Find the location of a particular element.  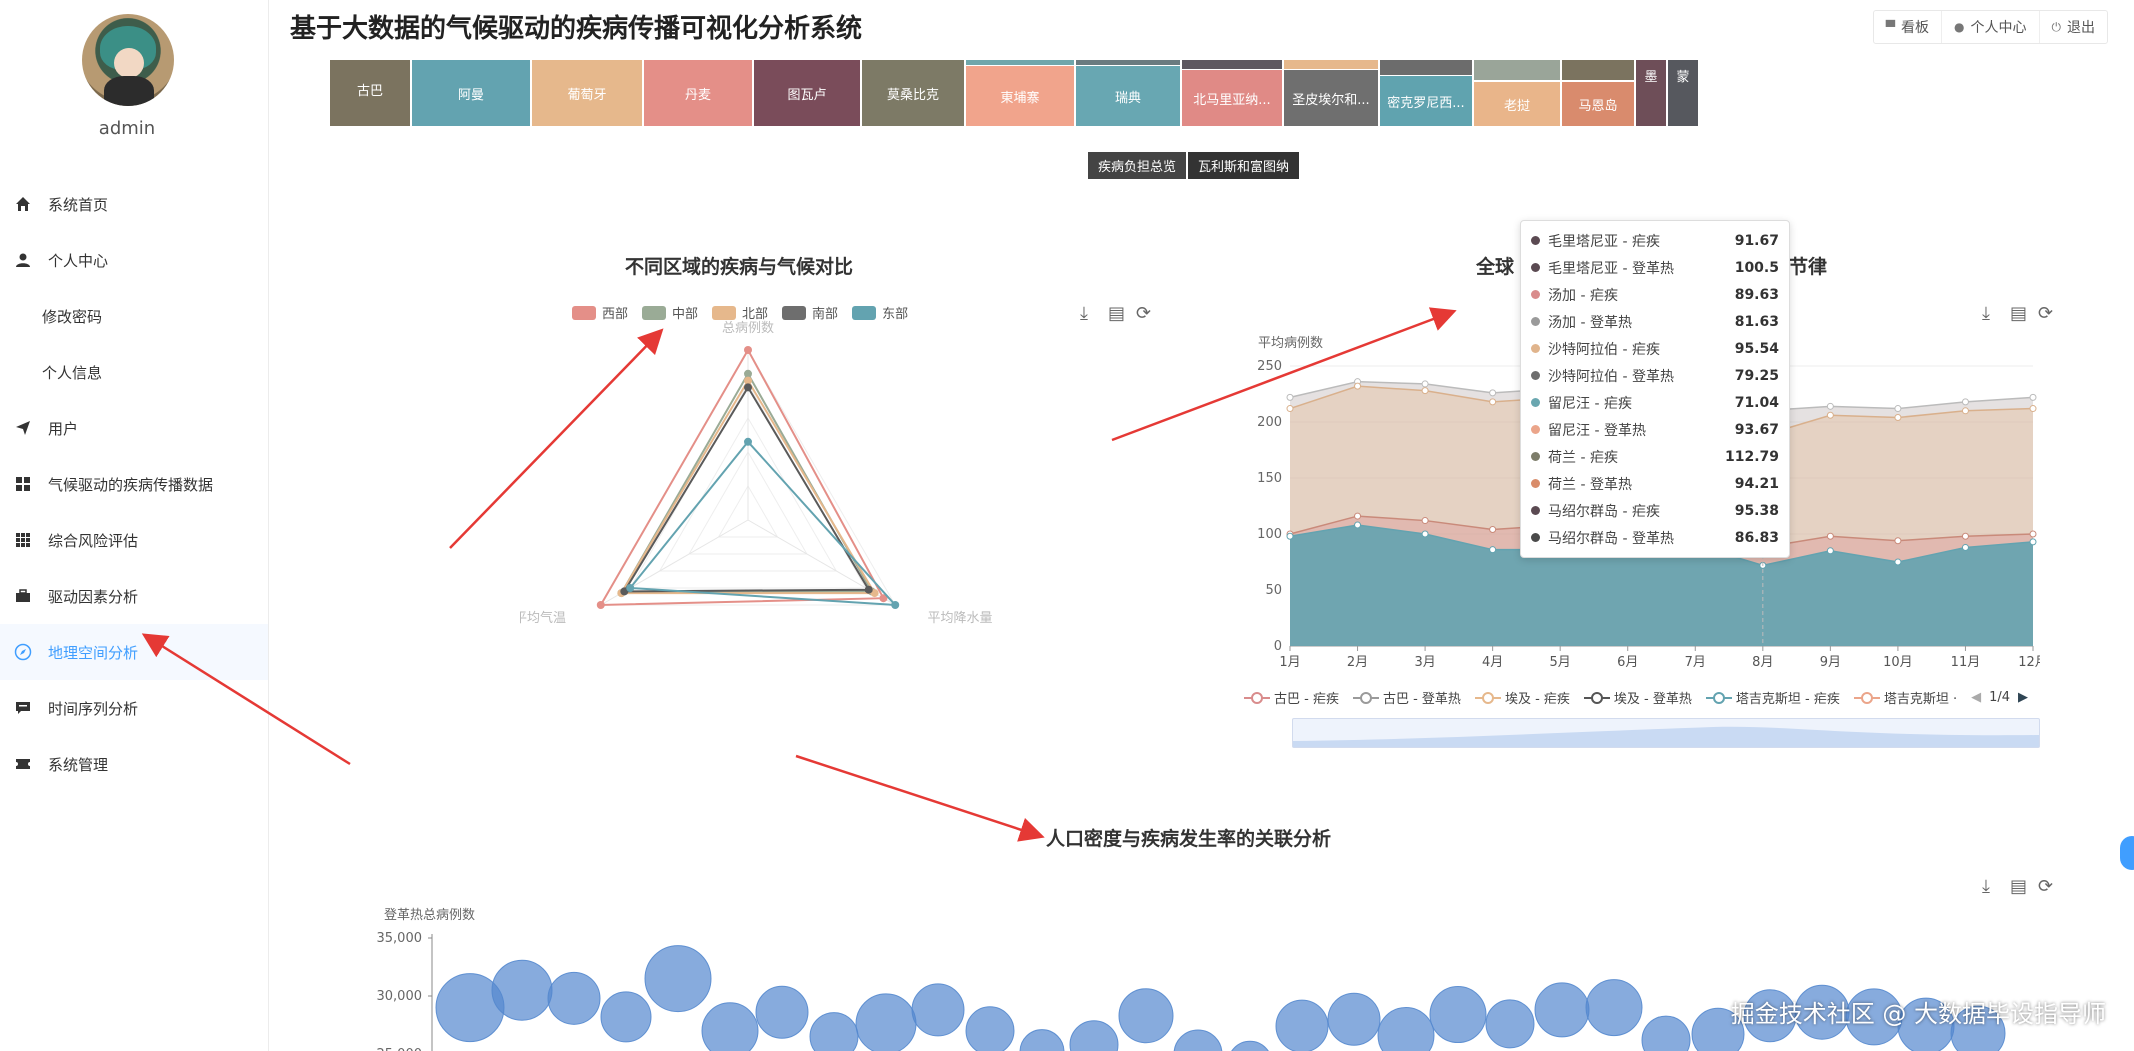

treemap-tile: 葡萄牙 is located at coordinates (587, 93).